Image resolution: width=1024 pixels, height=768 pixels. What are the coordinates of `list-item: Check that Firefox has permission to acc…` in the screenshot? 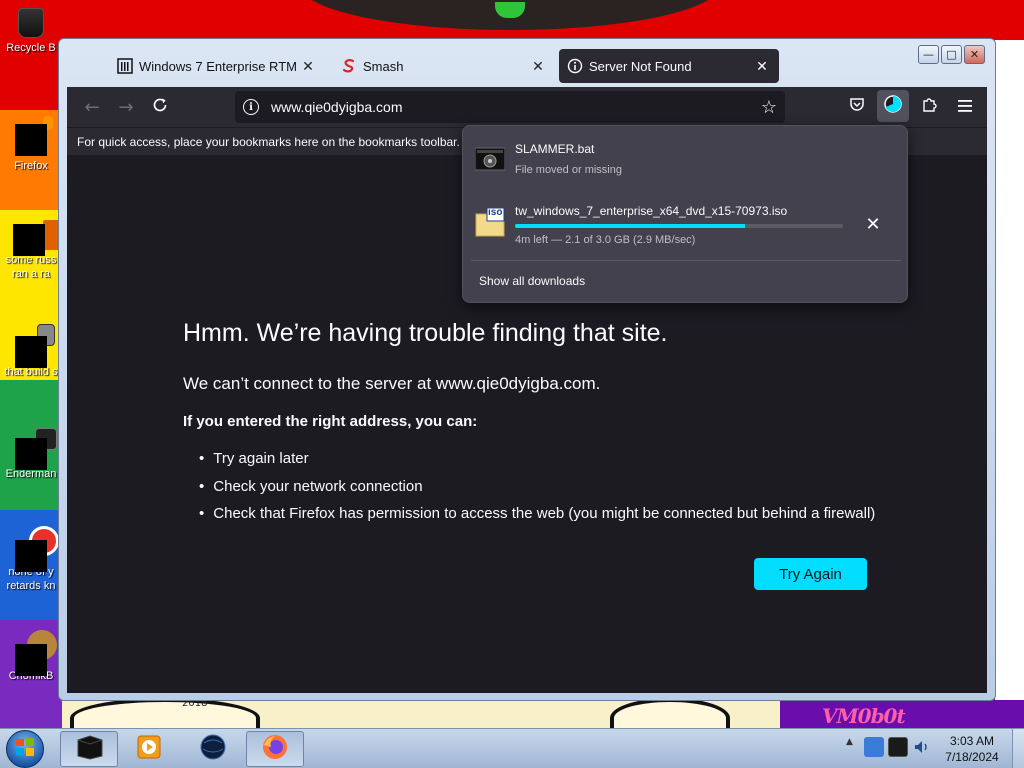 It's located at (537, 514).